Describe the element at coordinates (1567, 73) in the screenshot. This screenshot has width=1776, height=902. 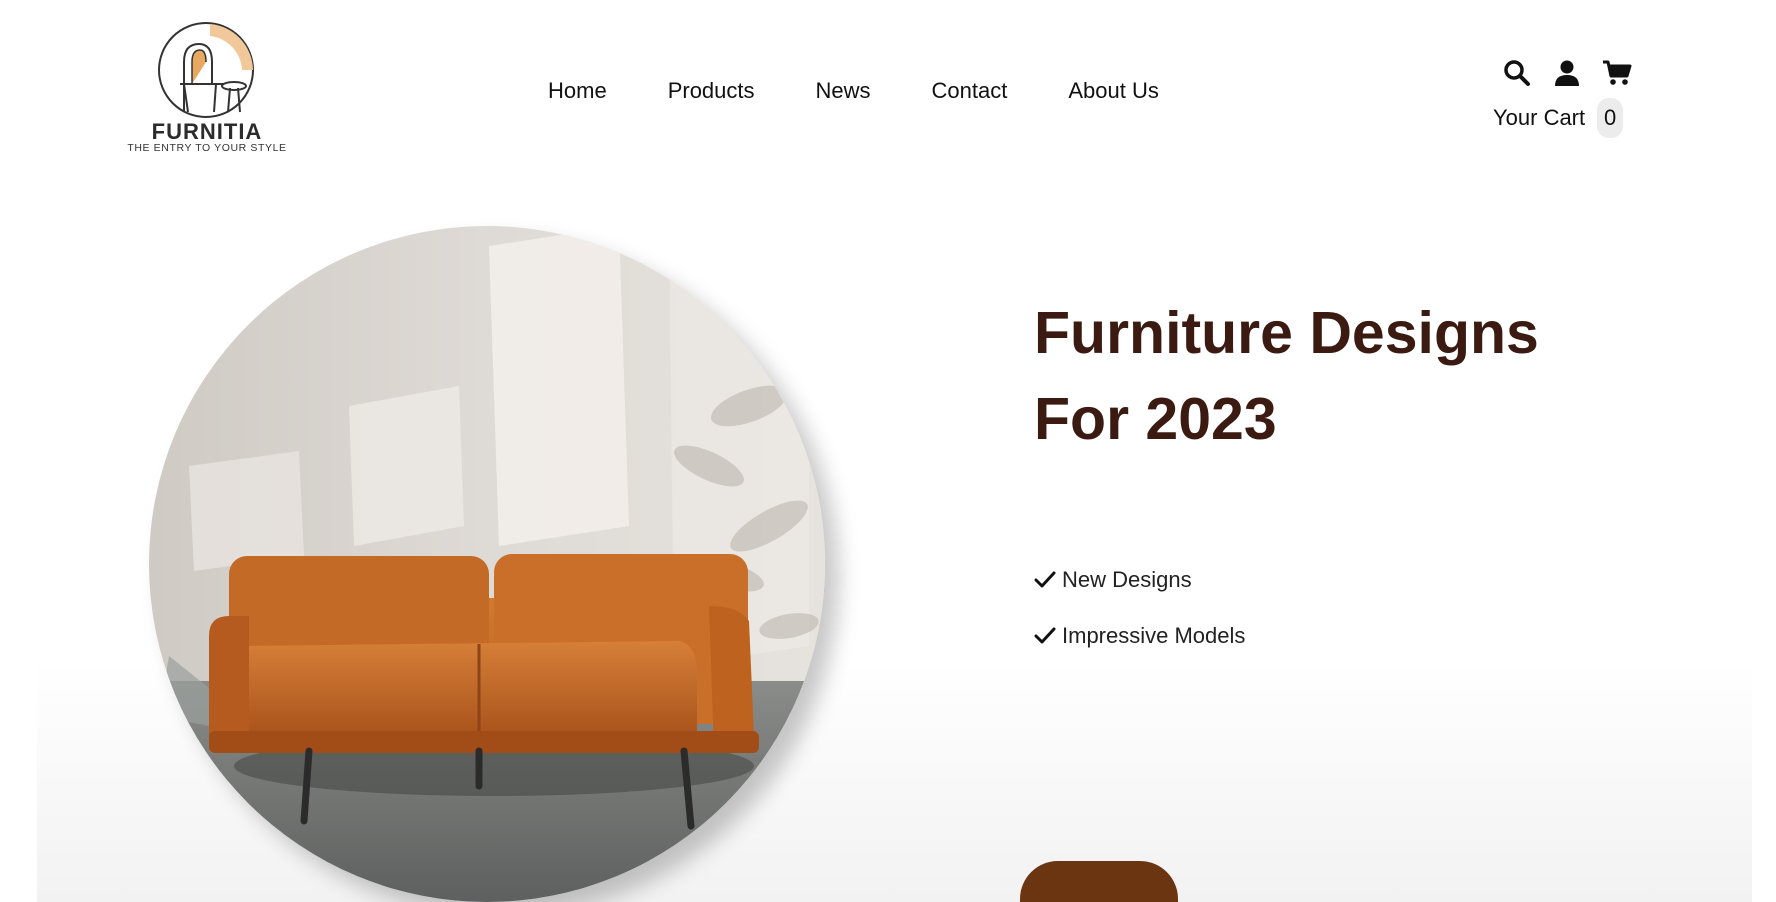
I see `user-icon` at that location.